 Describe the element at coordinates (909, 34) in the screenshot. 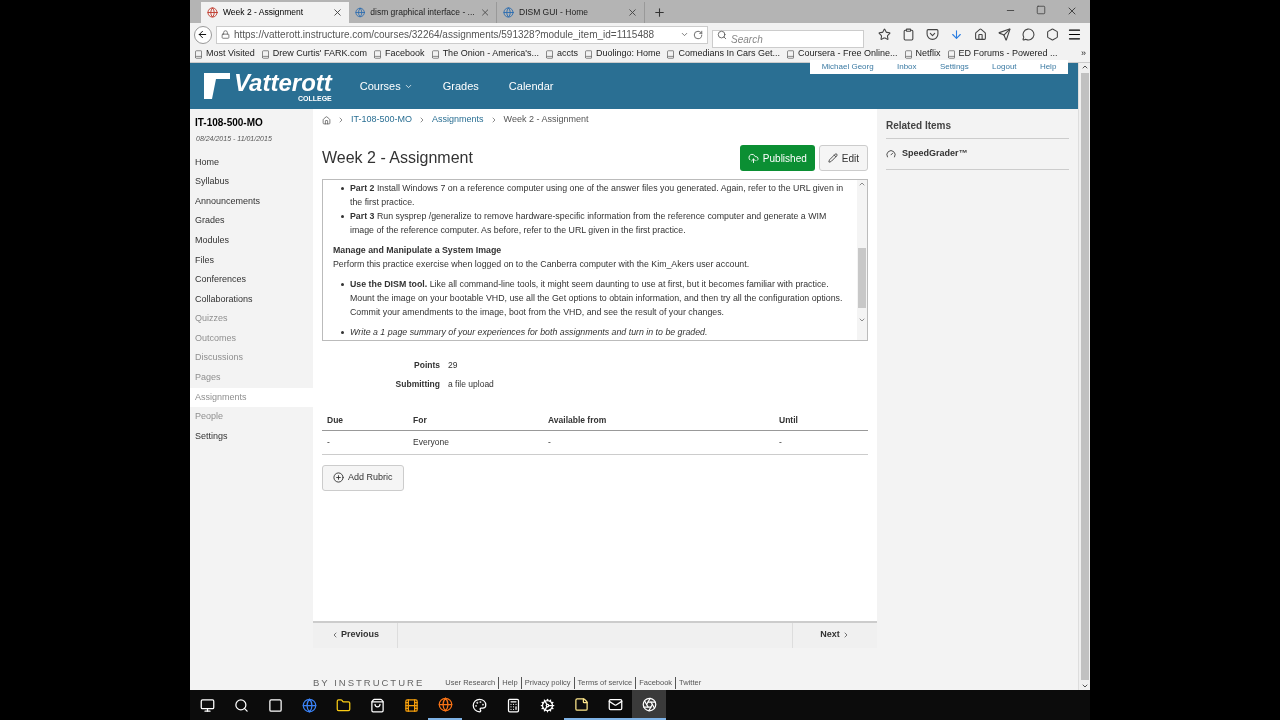

I see `clipboard-icon` at that location.